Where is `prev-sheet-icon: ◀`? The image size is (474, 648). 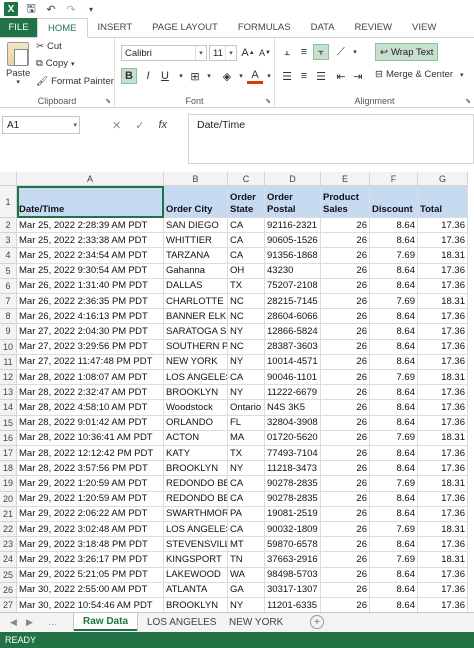 prev-sheet-icon: ◀ is located at coordinates (13, 622).